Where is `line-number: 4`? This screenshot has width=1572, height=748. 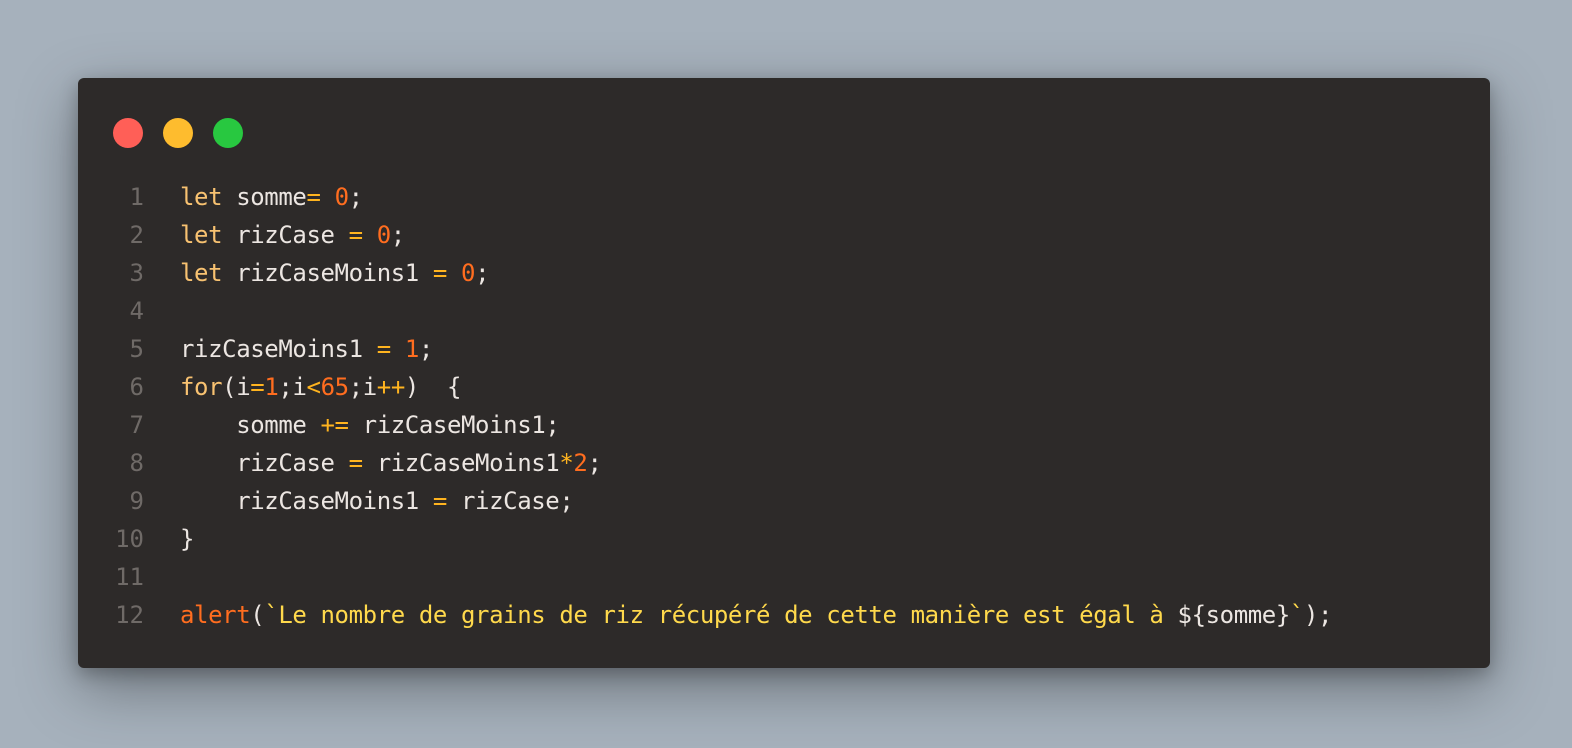
line-number: 4 is located at coordinates (136, 311).